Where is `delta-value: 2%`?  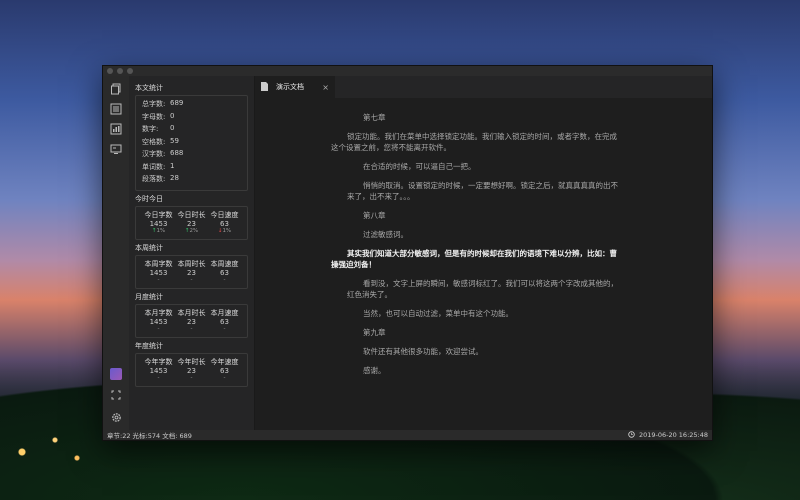 delta-value: 2% is located at coordinates (194, 230).